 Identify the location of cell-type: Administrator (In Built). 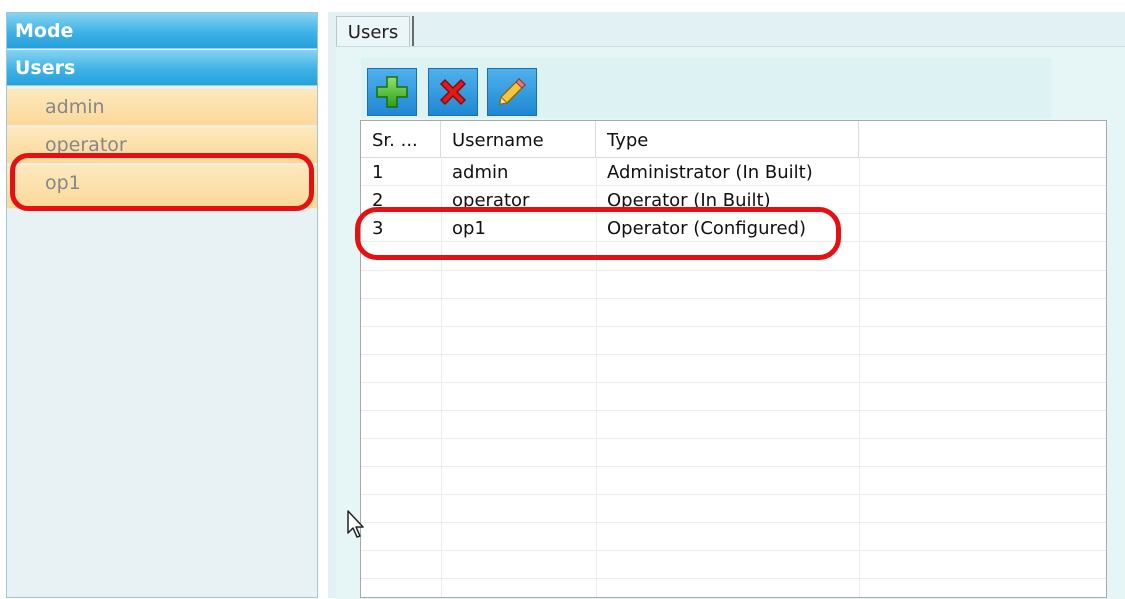
(710, 172).